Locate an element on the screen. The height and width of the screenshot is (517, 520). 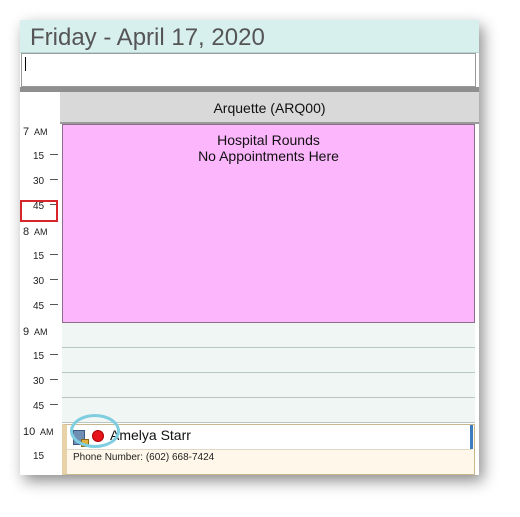
blocked-time-note: No Appointments Here is located at coordinates (268, 156).